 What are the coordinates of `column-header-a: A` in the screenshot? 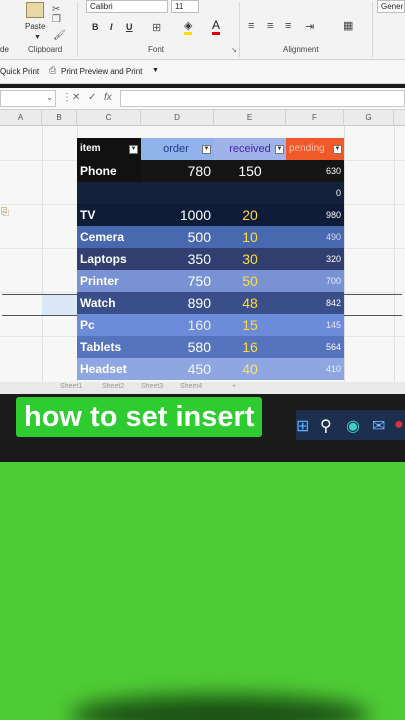 It's located at (21, 118).